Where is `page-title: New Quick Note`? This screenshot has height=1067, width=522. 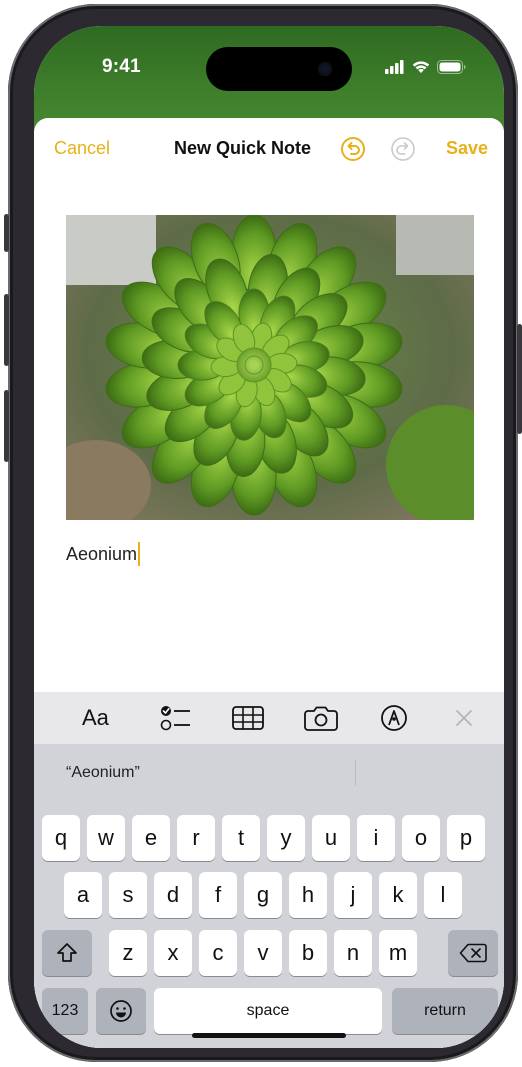 page-title: New Quick Note is located at coordinates (243, 148).